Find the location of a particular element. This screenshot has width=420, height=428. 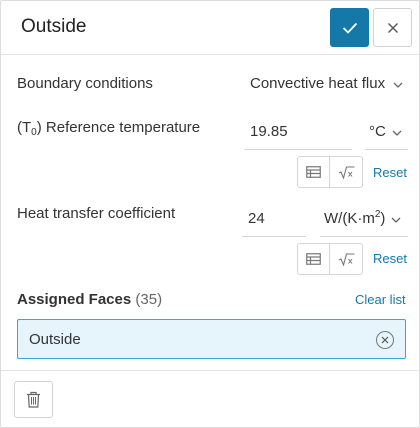

heat-transfer-unit-select: W/(K·m2) is located at coordinates (364, 218).